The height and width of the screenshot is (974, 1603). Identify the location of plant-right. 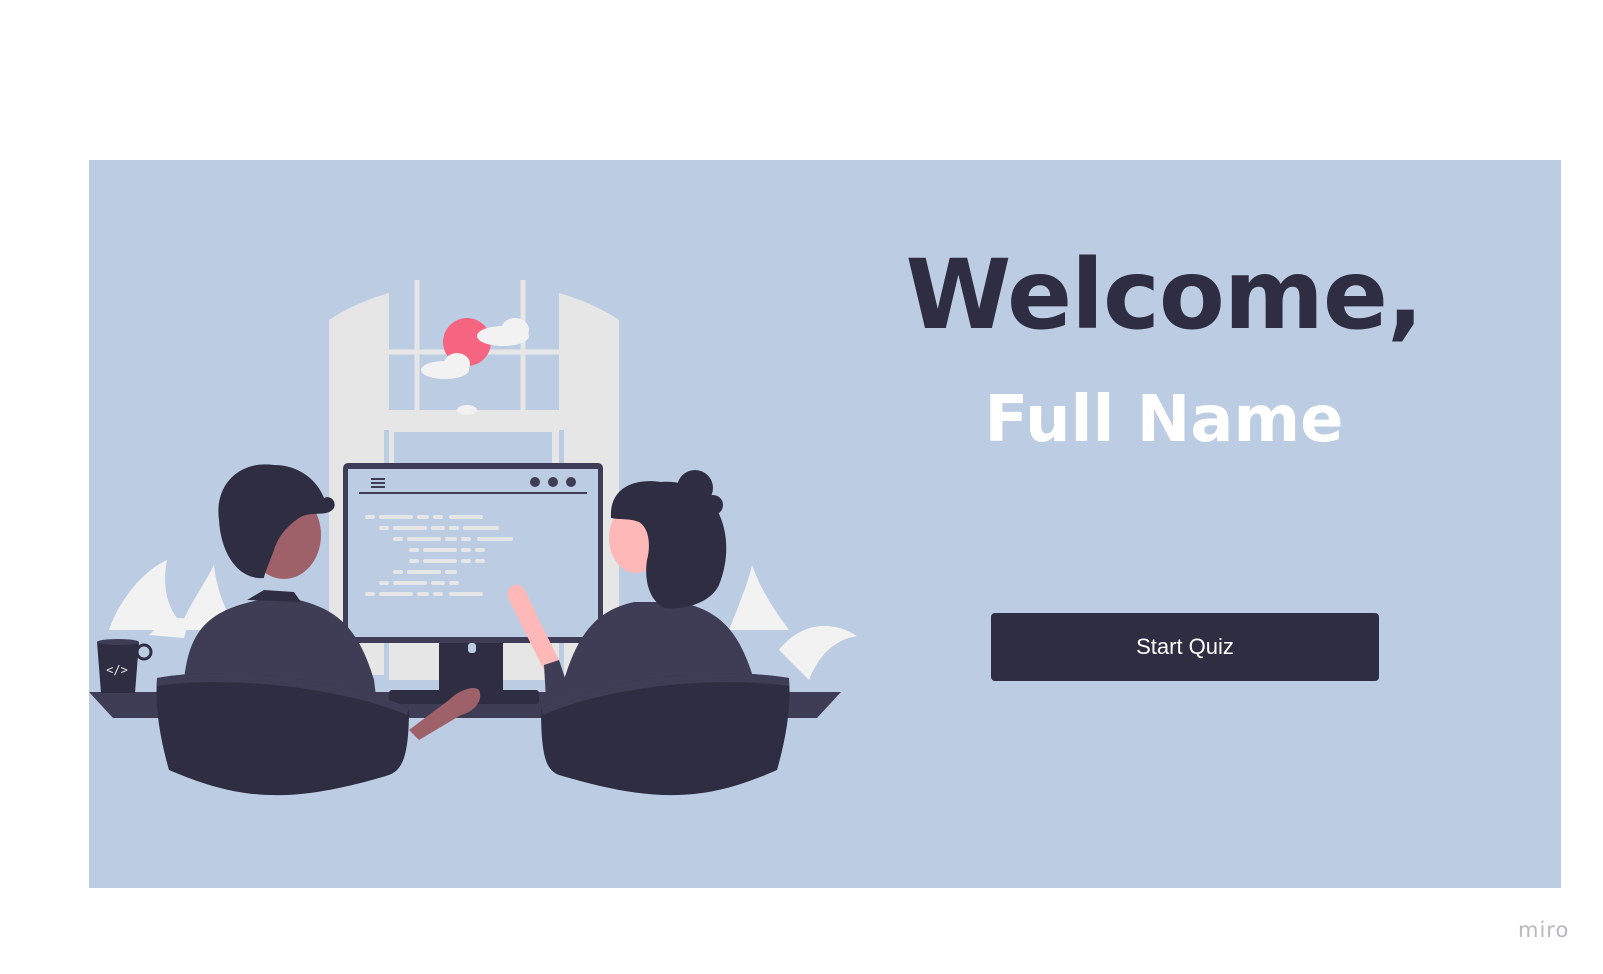
(793, 622).